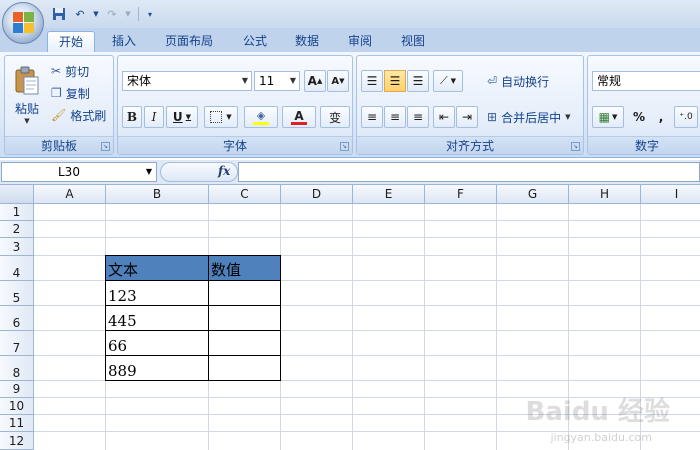  What do you see at coordinates (605, 194) in the screenshot?
I see `column-header-h: H` at bounding box center [605, 194].